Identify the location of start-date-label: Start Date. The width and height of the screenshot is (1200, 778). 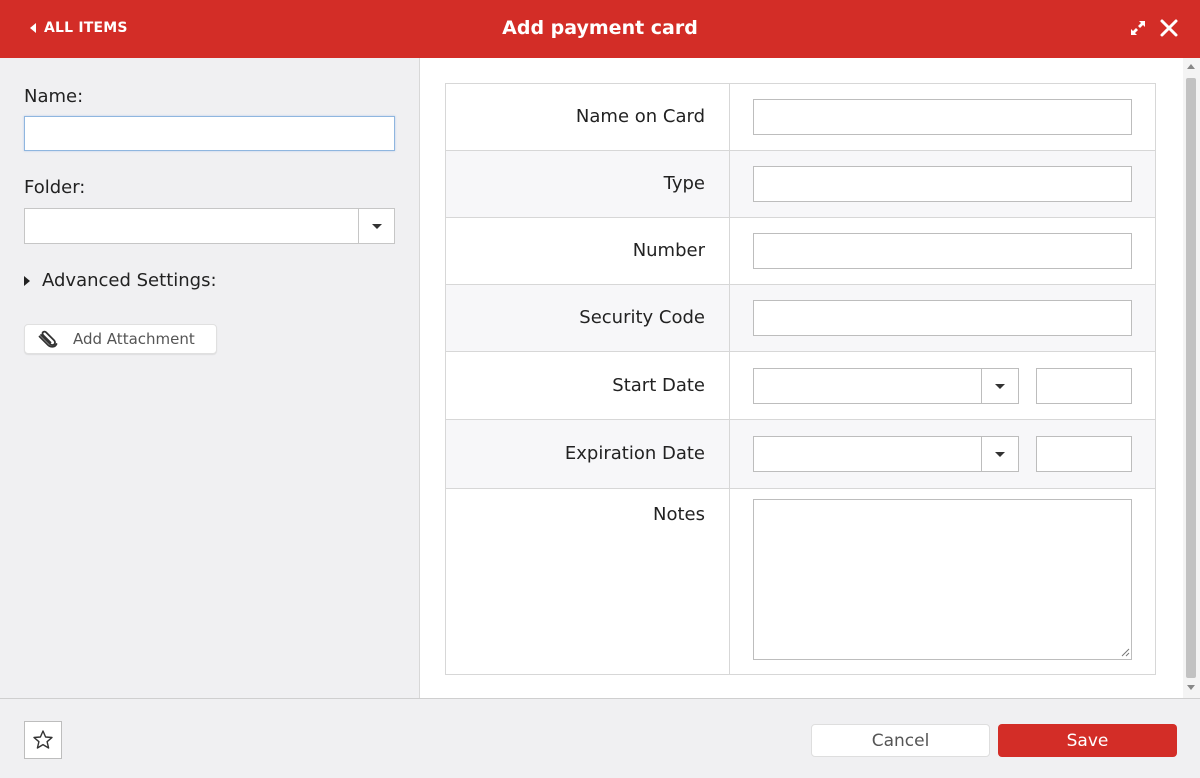
(658, 385).